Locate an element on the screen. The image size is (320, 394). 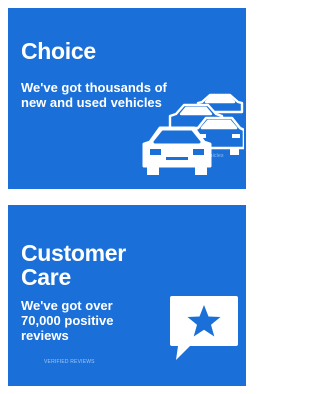
customer-care-title: Customer Care is located at coordinates (73, 265).